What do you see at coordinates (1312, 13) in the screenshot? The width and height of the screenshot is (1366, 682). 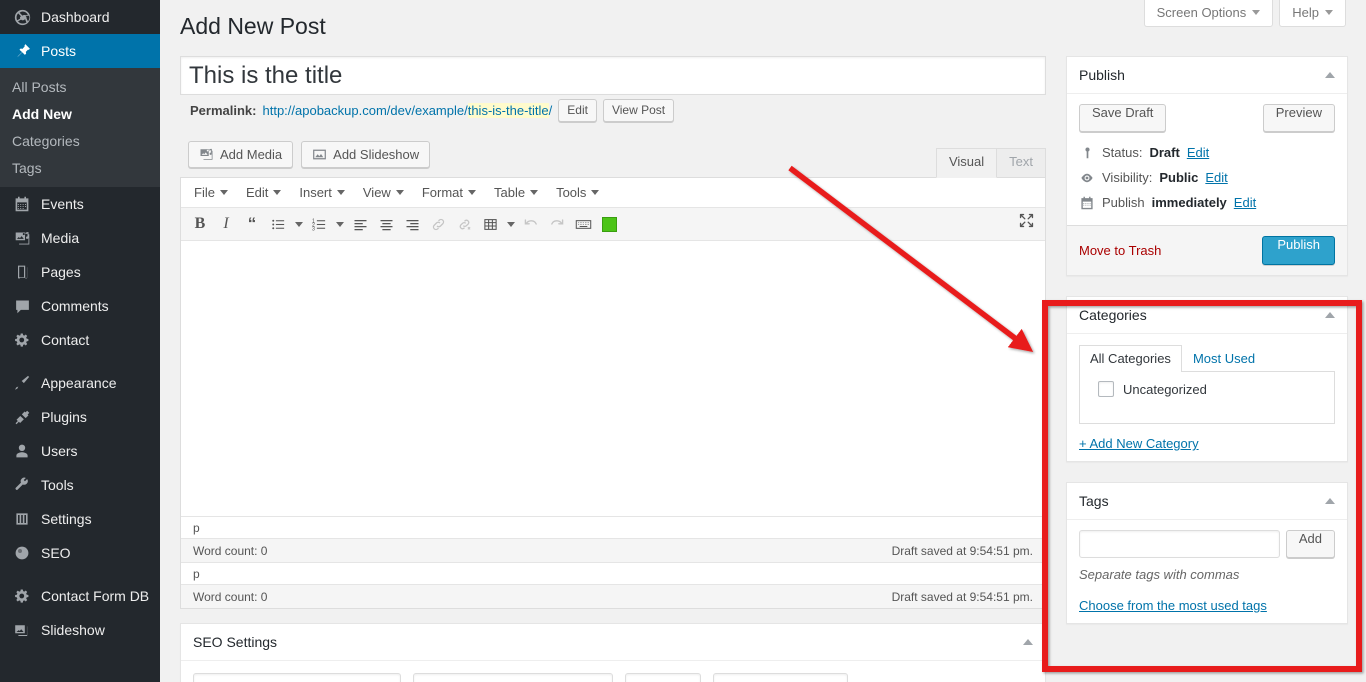 I see `help-button: Help` at bounding box center [1312, 13].